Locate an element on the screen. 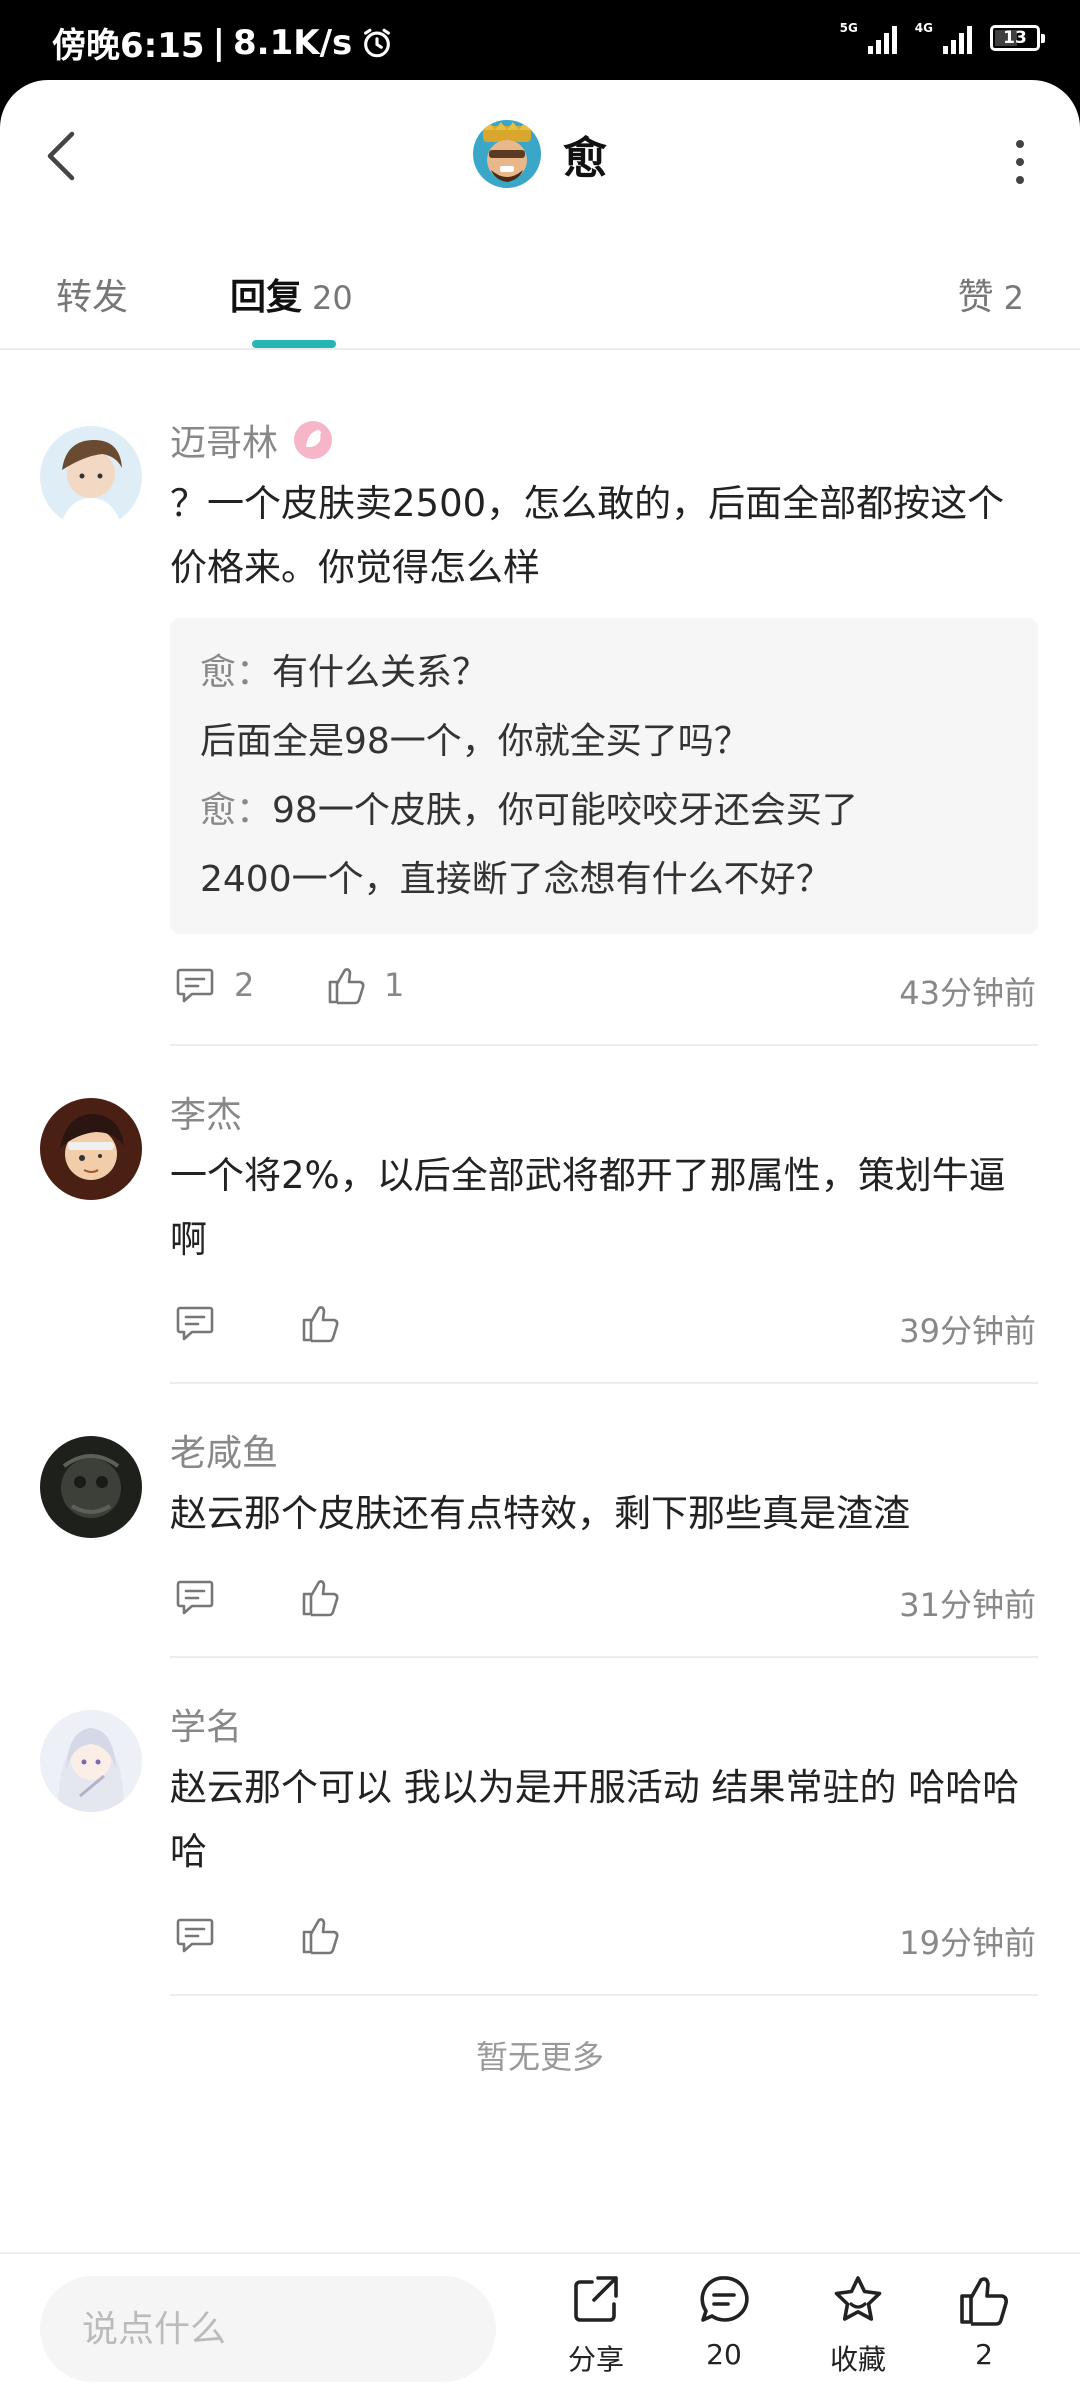 This screenshot has height=2400, width=1080. battery-icon: 13 is located at coordinates (1017, 38).